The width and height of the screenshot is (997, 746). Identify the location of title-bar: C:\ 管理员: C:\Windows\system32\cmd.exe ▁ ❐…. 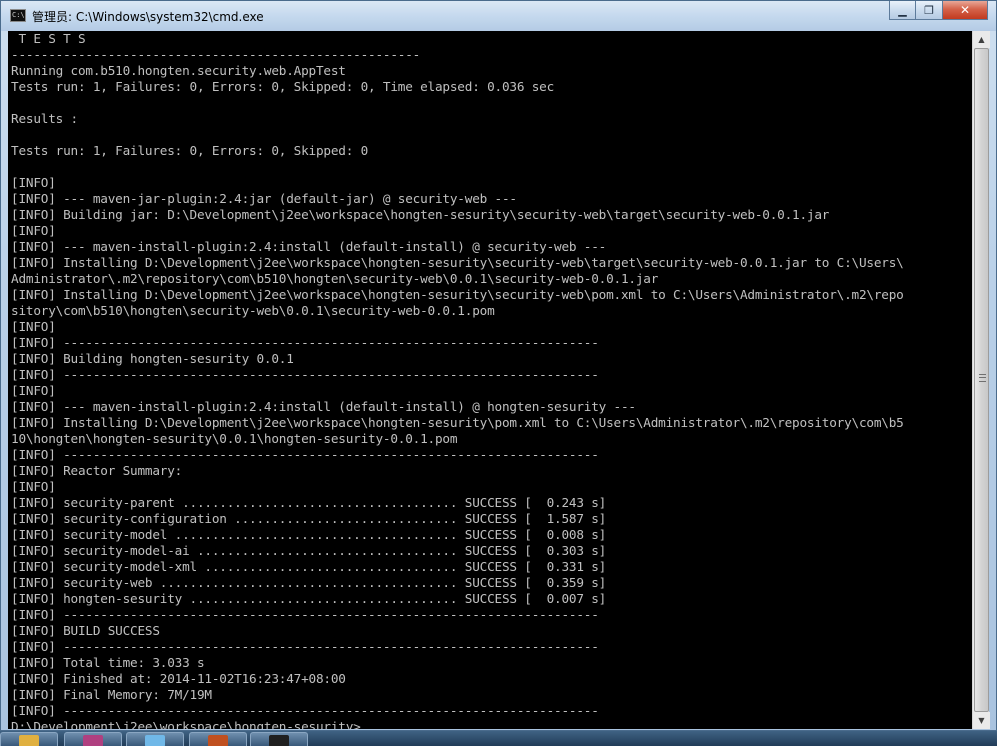
(498, 16).